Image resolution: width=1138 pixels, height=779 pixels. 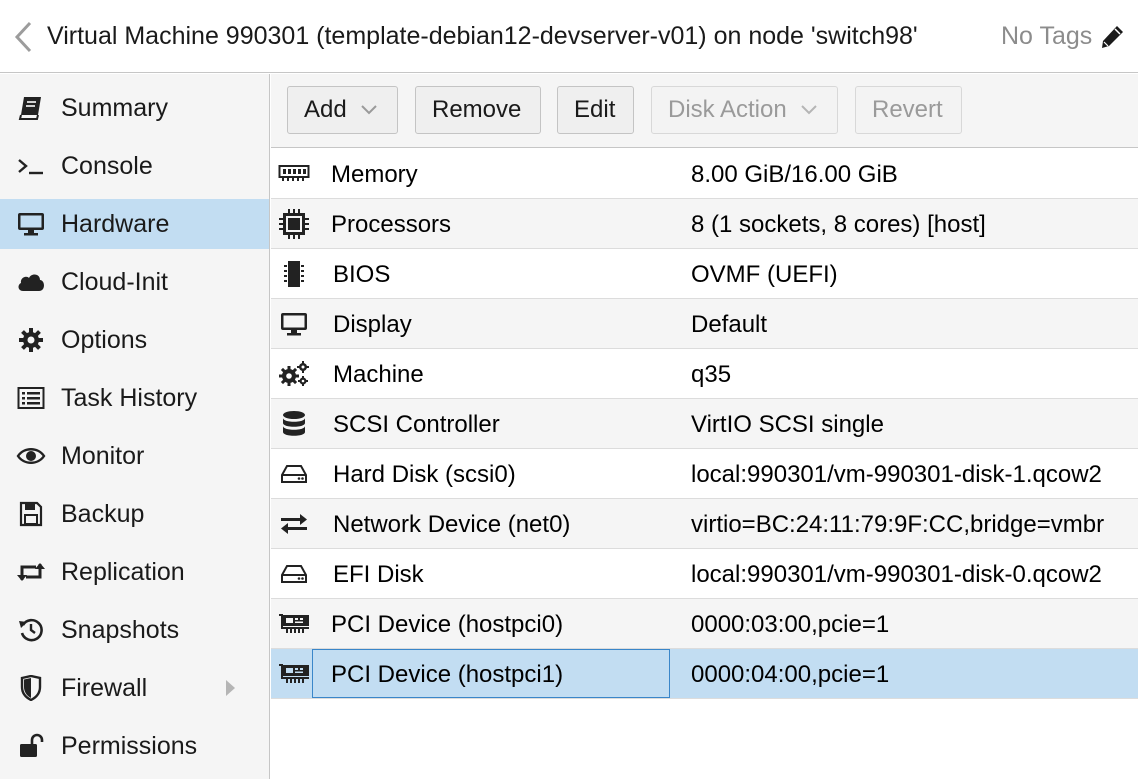 I want to click on row-value: 8.00 GiB/16.00 GiB, so click(x=794, y=174).